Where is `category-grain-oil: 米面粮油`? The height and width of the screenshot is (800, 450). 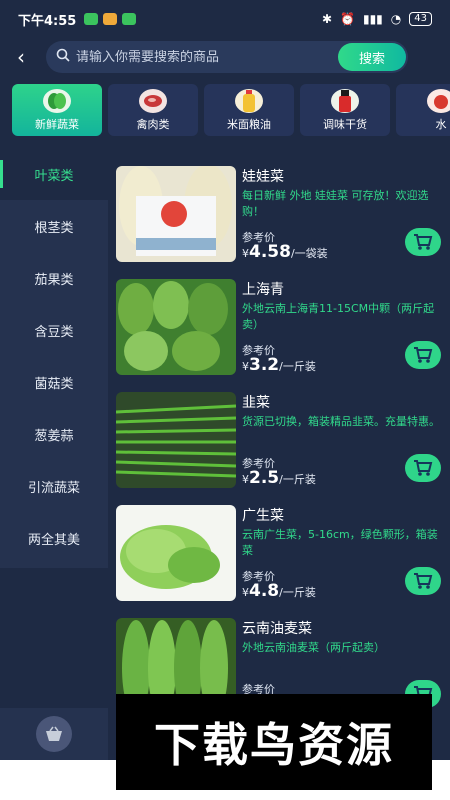 category-grain-oil: 米面粮油 is located at coordinates (249, 110).